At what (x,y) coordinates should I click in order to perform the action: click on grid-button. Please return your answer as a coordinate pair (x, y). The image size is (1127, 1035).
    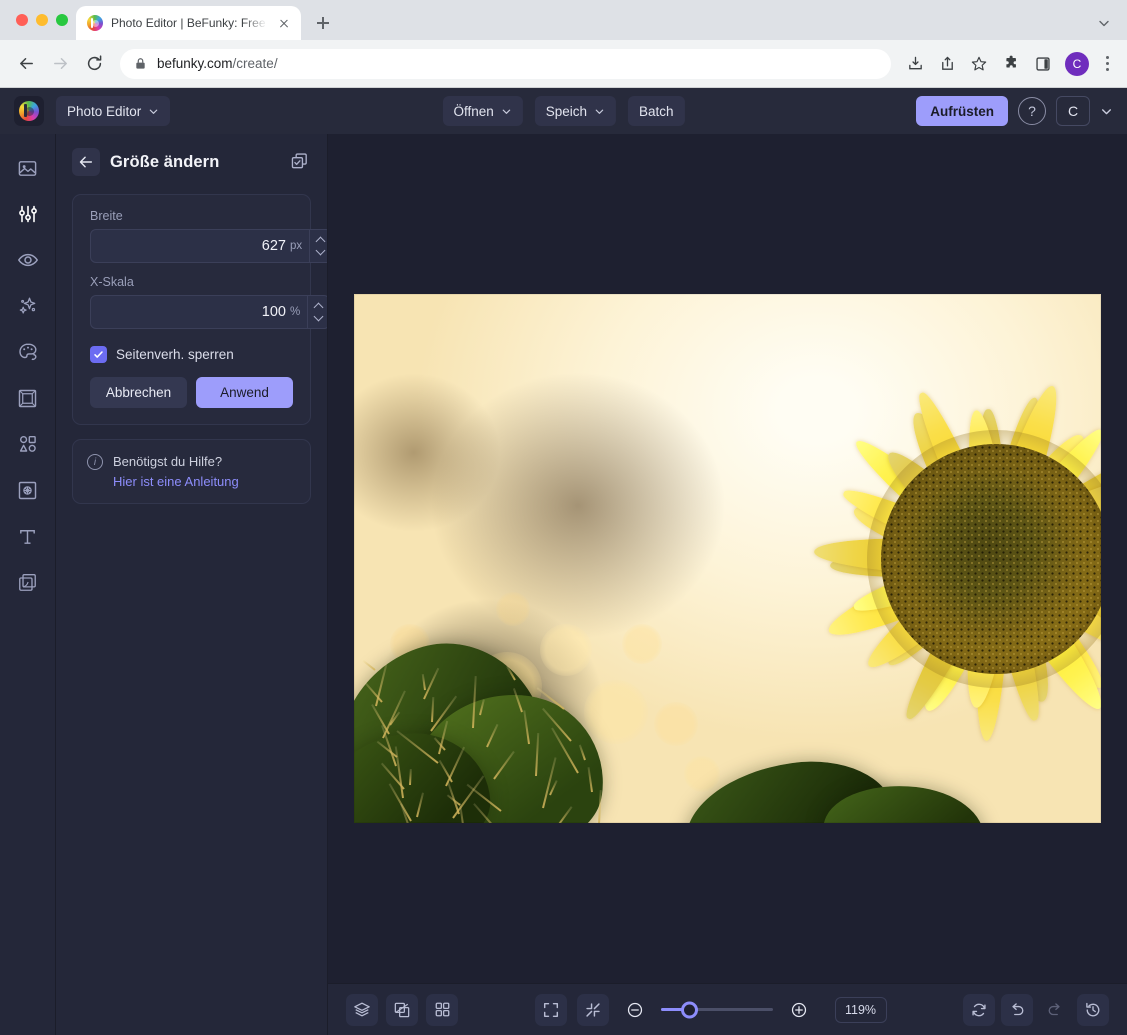
    Looking at the image, I should click on (442, 1009).